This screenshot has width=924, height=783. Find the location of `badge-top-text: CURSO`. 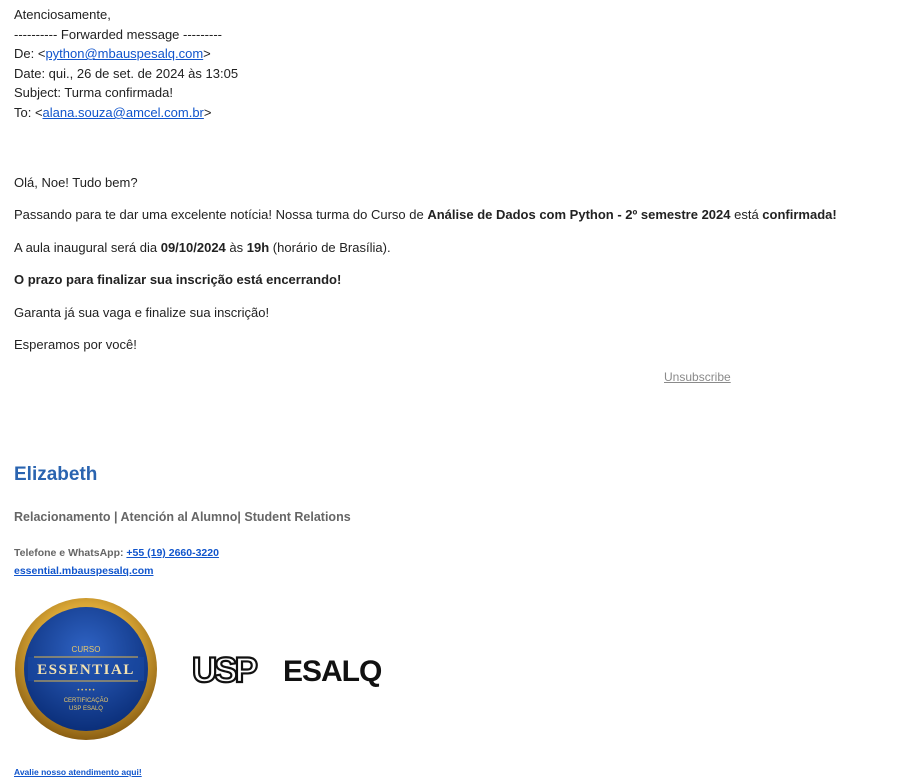

badge-top-text: CURSO is located at coordinates (86, 649).